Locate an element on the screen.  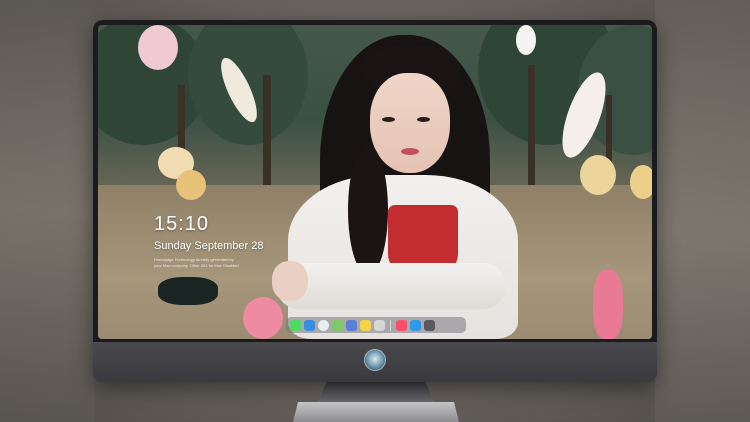
music-icon is located at coordinates (401, 325).